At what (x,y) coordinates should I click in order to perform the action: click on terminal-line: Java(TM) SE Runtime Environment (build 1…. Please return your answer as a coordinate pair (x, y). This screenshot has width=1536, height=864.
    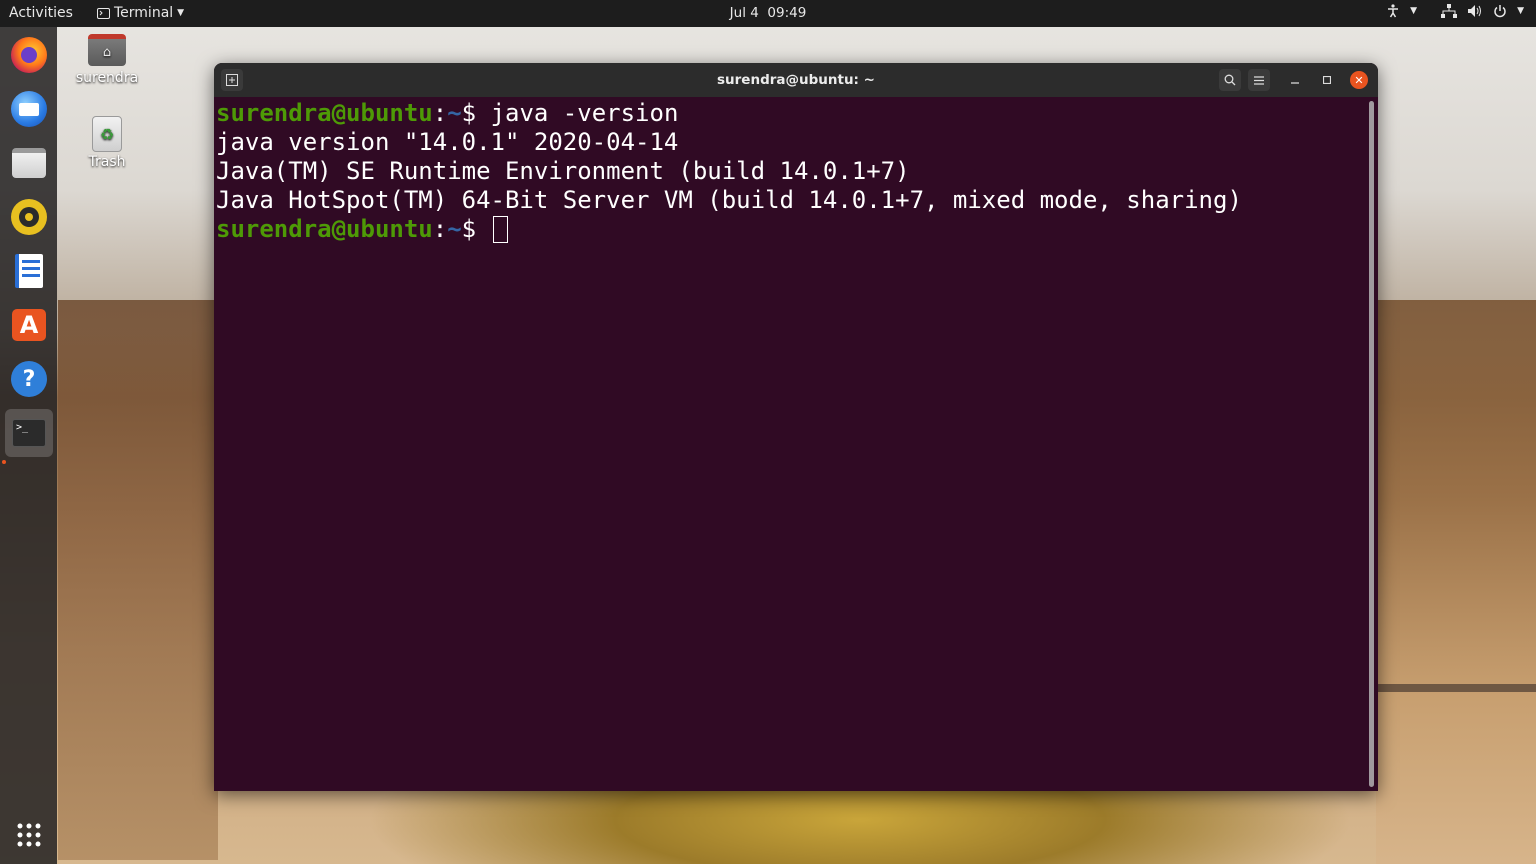
    Looking at the image, I should click on (563, 171).